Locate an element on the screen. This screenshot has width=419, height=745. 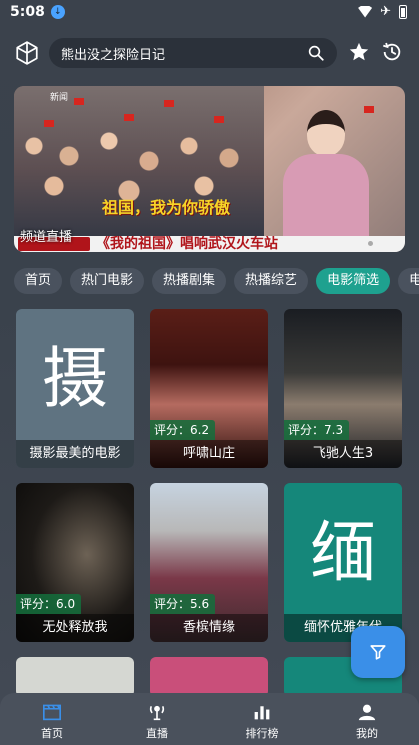
nav-home: 首页 is located at coordinates (52, 719).